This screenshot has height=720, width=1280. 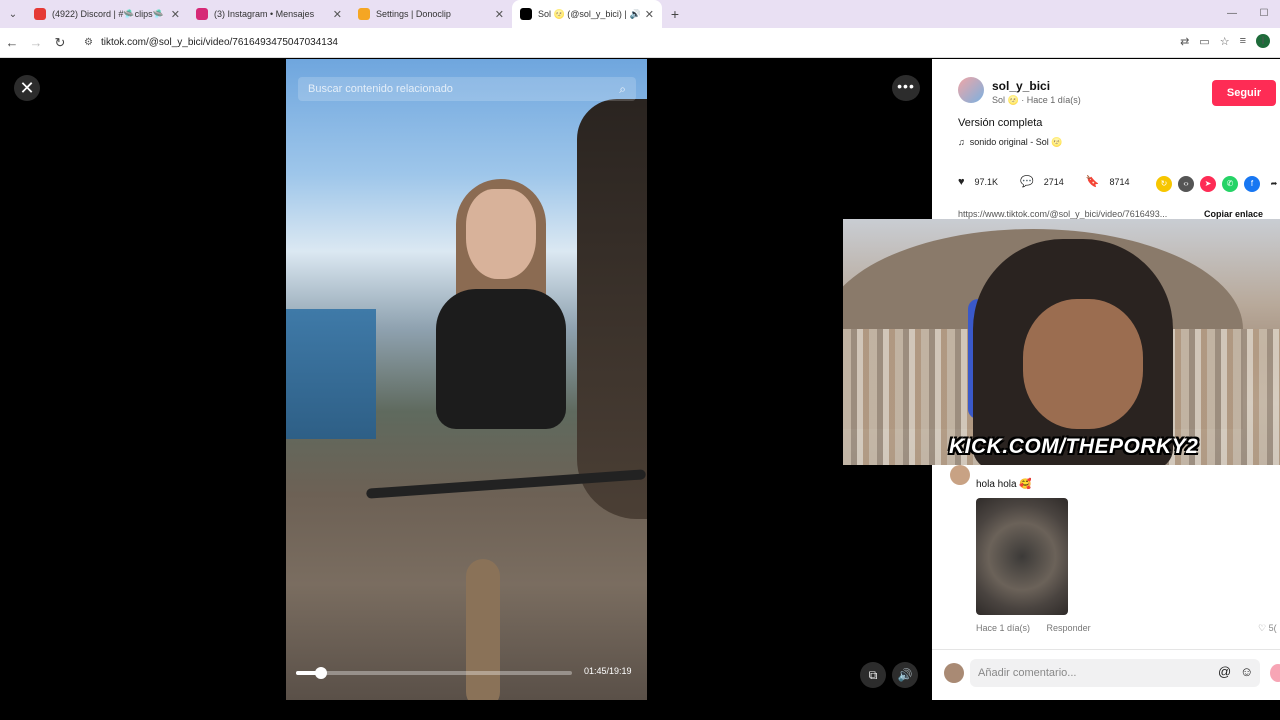 What do you see at coordinates (109, 13) in the screenshot?
I see `tab-title: (4922) Discord | #🛸clips🛸 | Ei` at bounding box center [109, 13].